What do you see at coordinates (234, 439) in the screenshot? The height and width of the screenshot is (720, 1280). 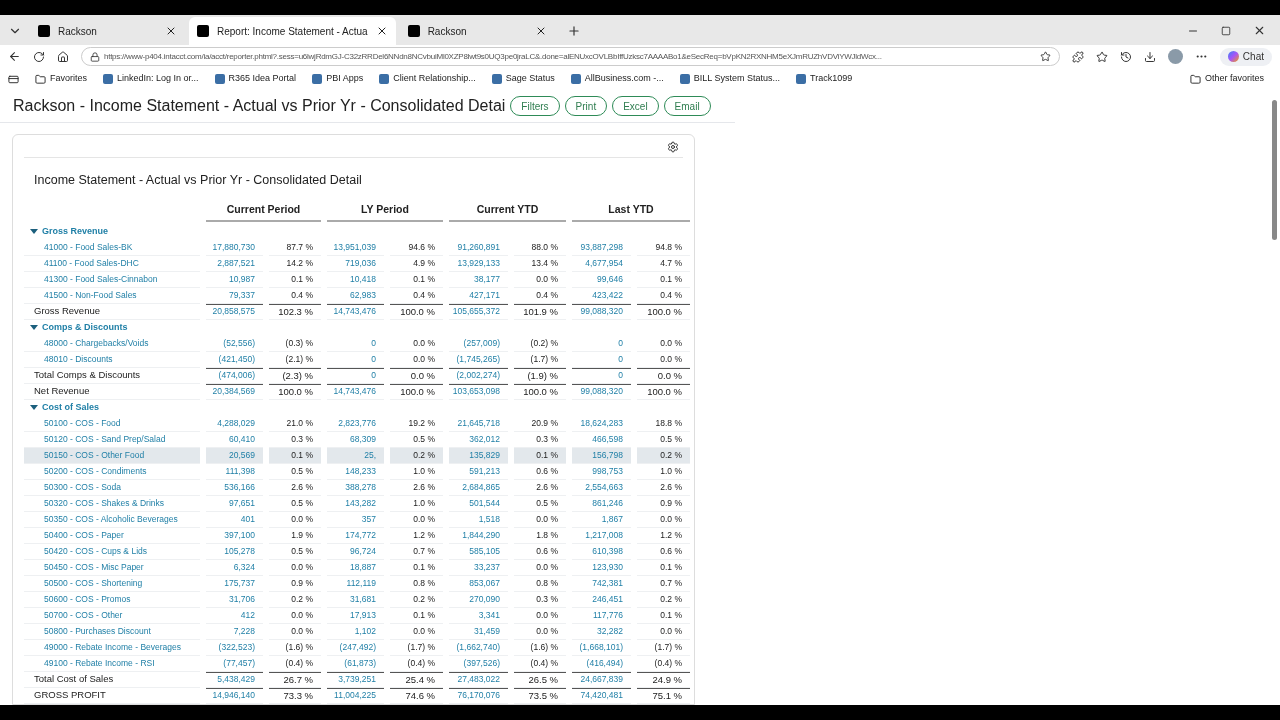 I see `amount-link: 60,410` at bounding box center [234, 439].